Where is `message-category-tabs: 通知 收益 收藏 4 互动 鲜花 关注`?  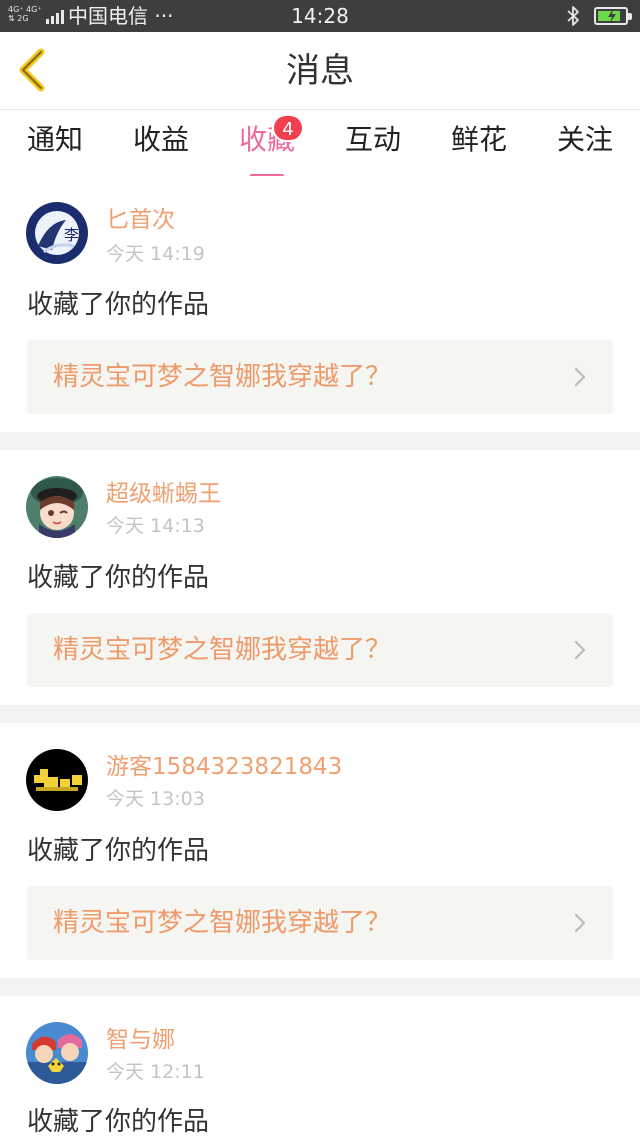
message-category-tabs: 通知 收益 收藏 4 互动 鲜花 关注 is located at coordinates (320, 144).